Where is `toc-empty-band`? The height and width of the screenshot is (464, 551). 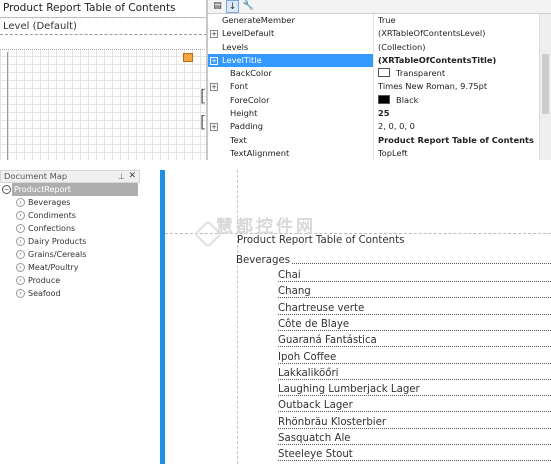
toc-empty-band is located at coordinates (103, 42).